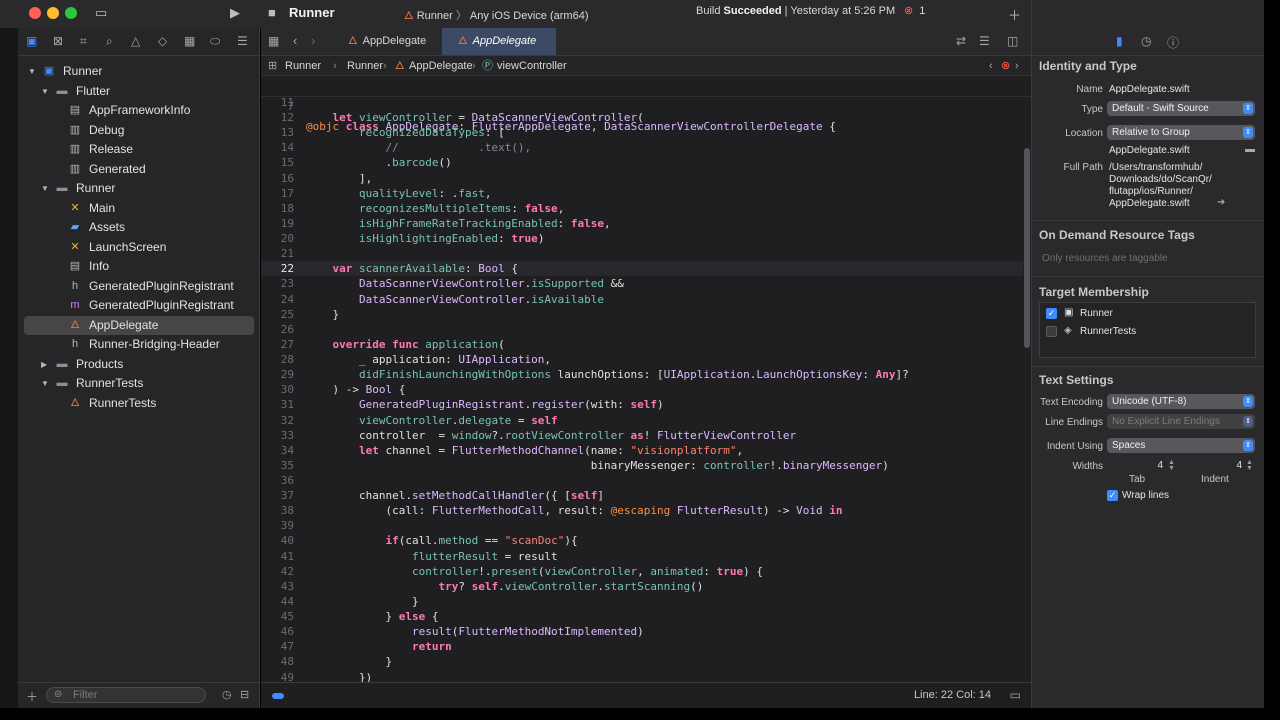  Describe the element at coordinates (1005, 66) in the screenshot. I see `error-icon: ⊗` at that location.